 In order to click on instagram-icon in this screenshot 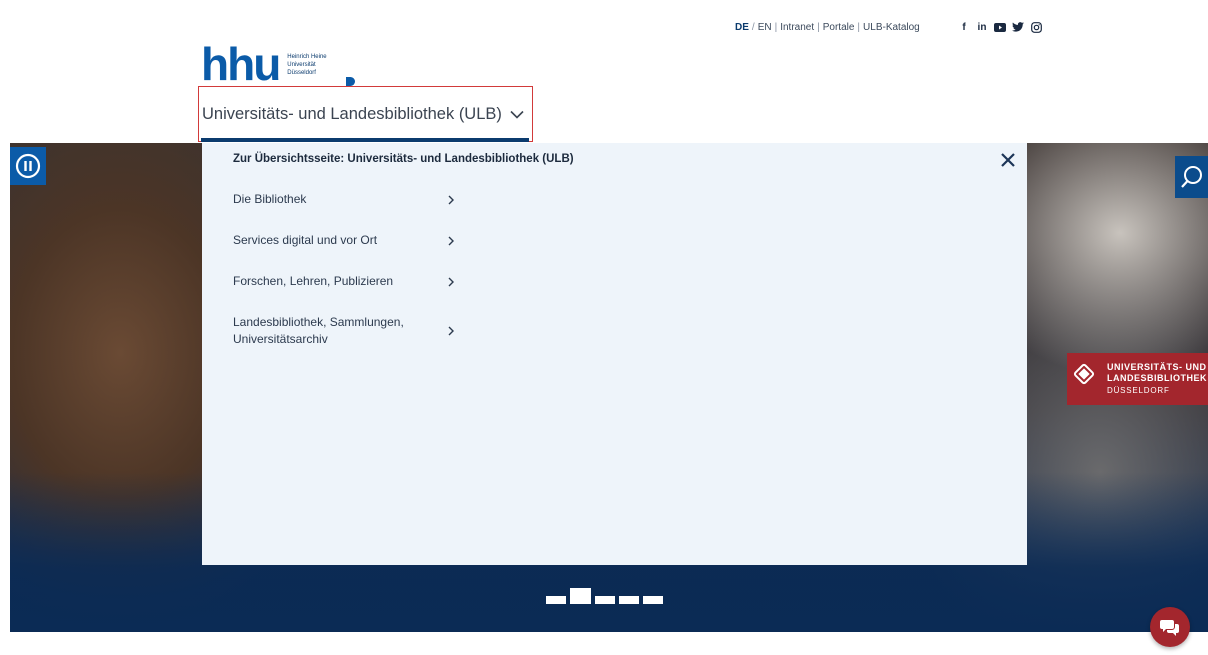, I will do `click(1036, 27)`.